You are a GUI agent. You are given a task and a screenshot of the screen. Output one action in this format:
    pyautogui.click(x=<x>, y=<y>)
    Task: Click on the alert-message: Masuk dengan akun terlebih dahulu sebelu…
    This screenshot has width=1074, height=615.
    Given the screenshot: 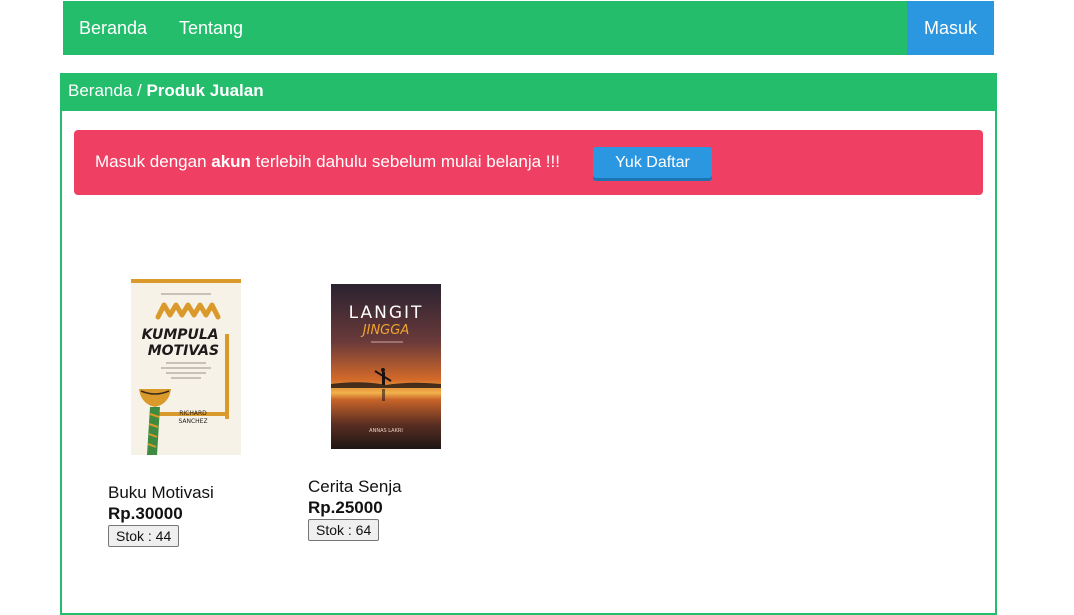 What is the action you would take?
    pyautogui.click(x=327, y=162)
    